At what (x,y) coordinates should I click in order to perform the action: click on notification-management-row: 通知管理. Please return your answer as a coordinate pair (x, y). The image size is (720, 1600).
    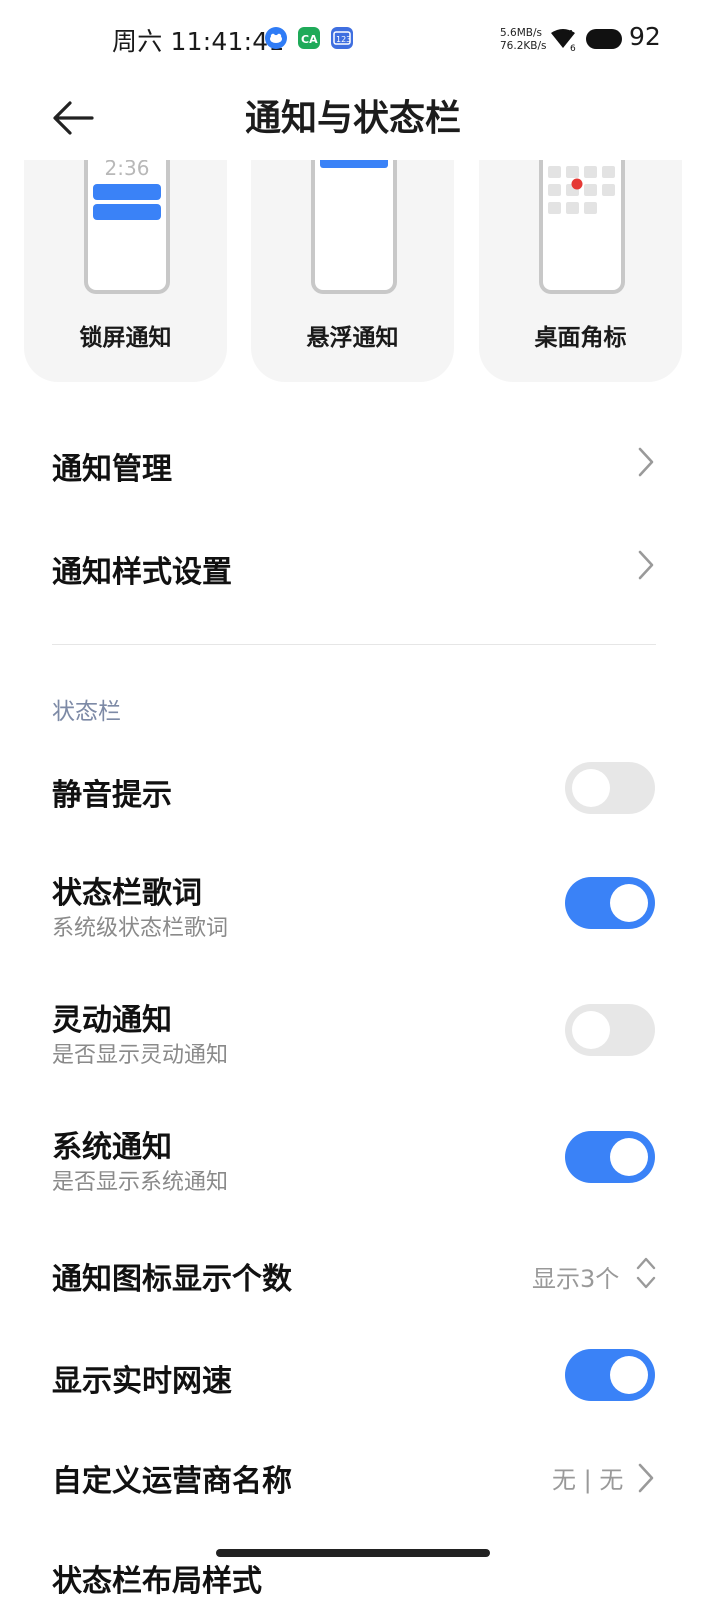
    Looking at the image, I should click on (360, 465).